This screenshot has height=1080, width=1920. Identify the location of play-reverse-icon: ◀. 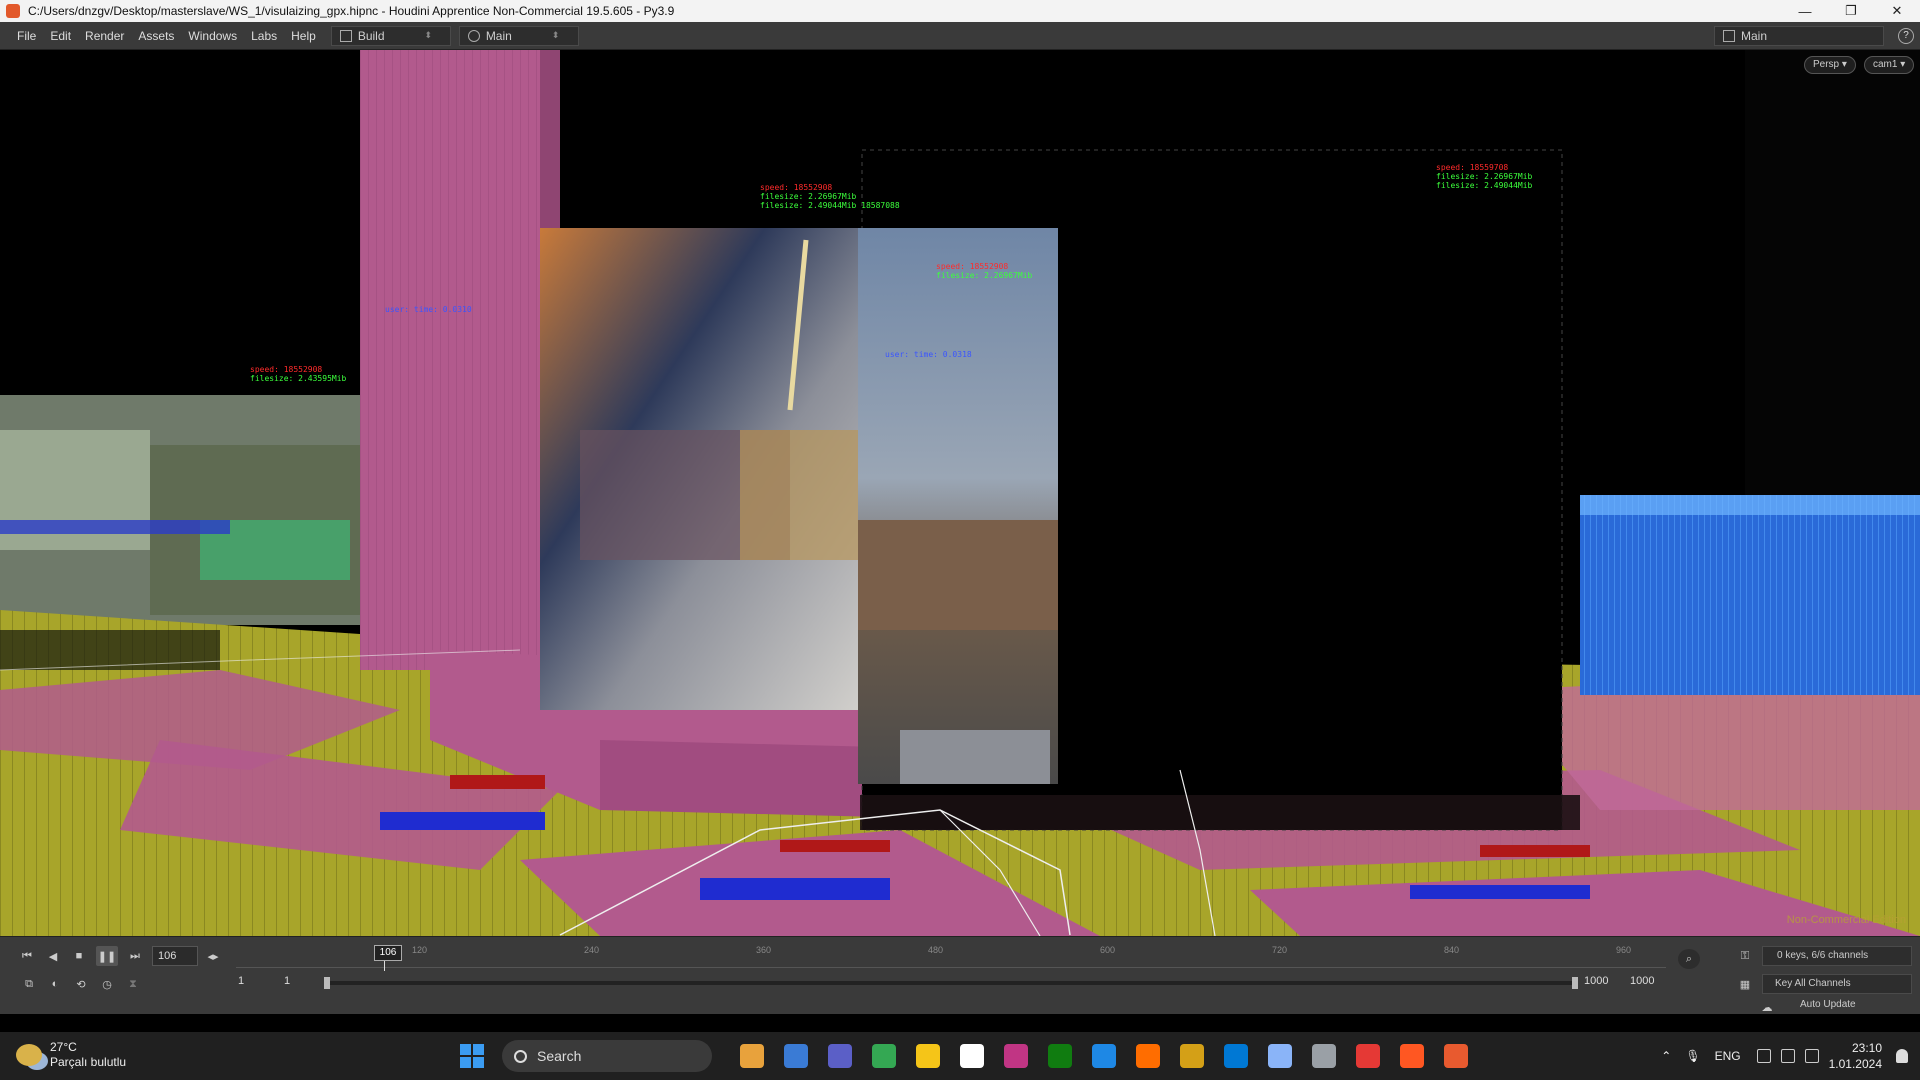
(53, 956).